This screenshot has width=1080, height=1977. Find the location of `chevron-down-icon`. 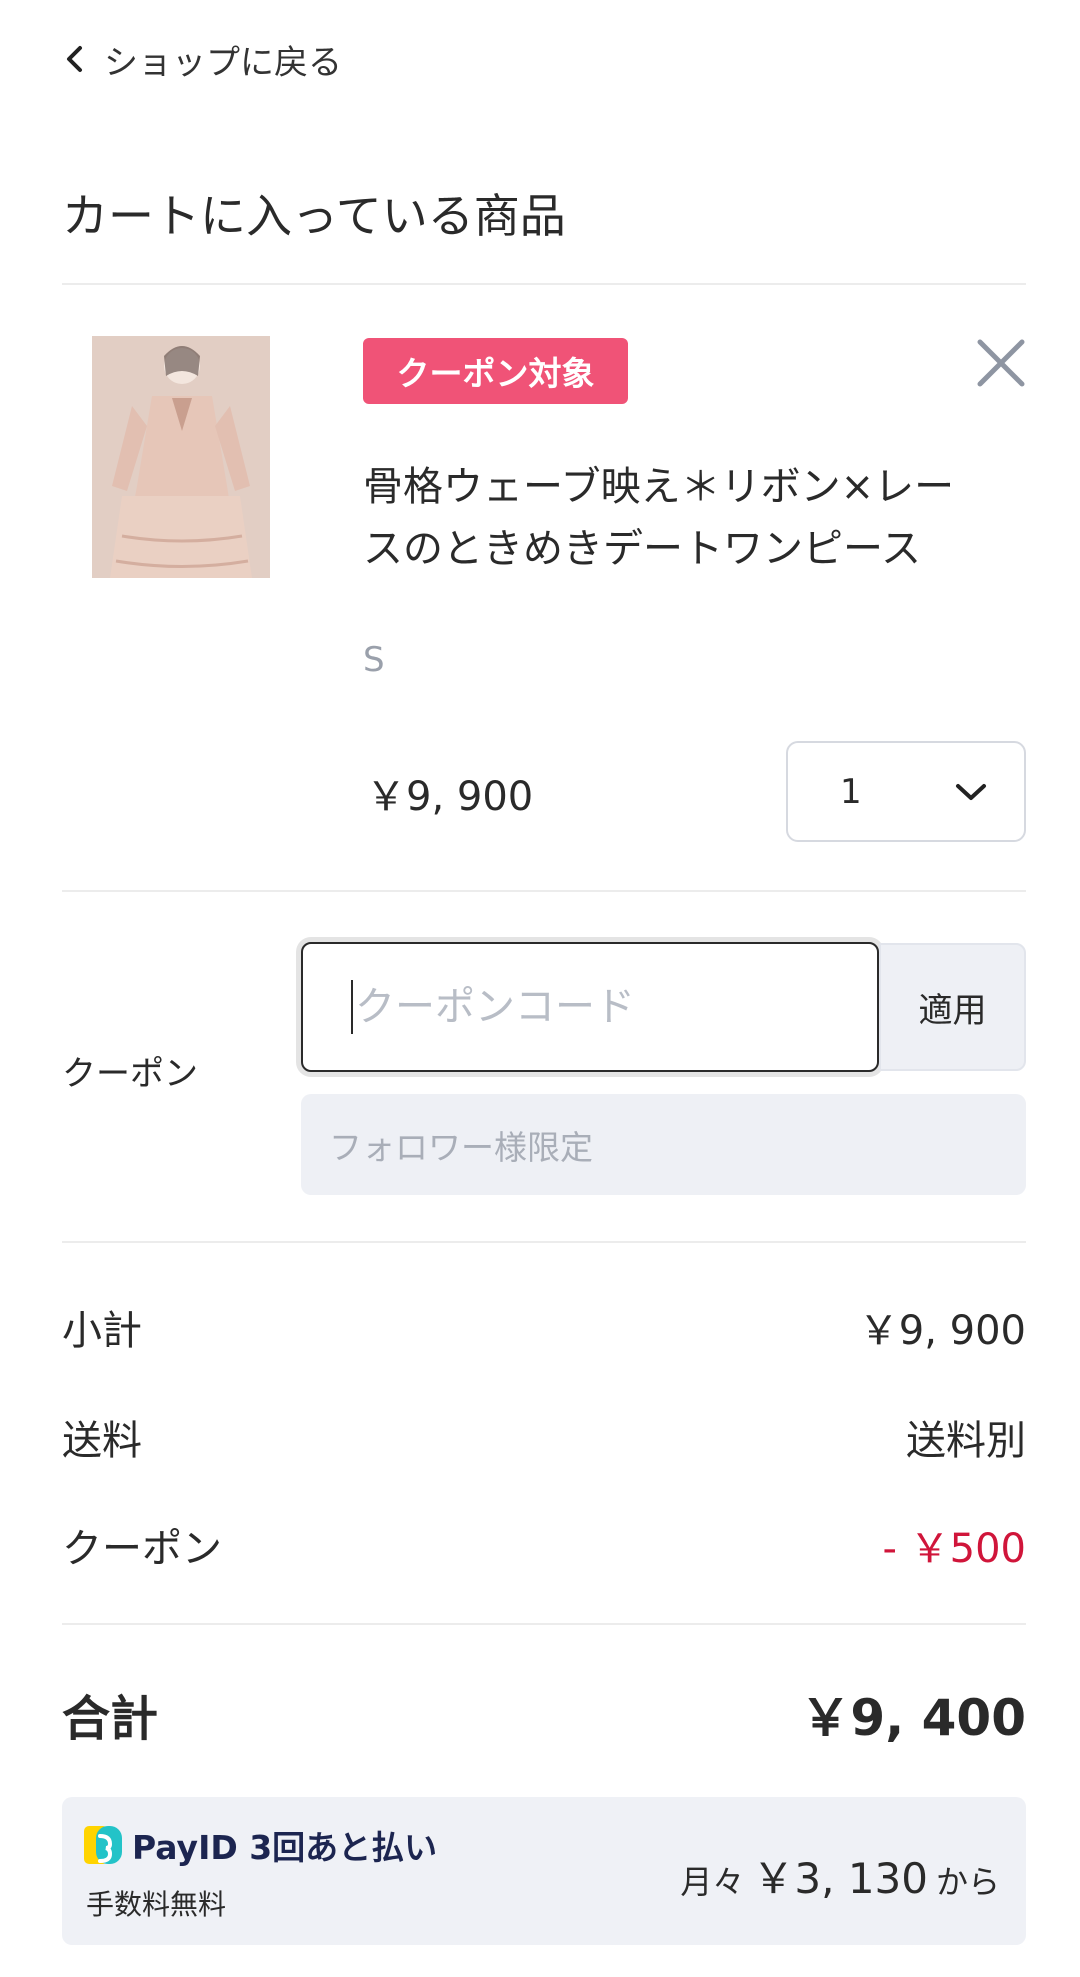

chevron-down-icon is located at coordinates (971, 791).